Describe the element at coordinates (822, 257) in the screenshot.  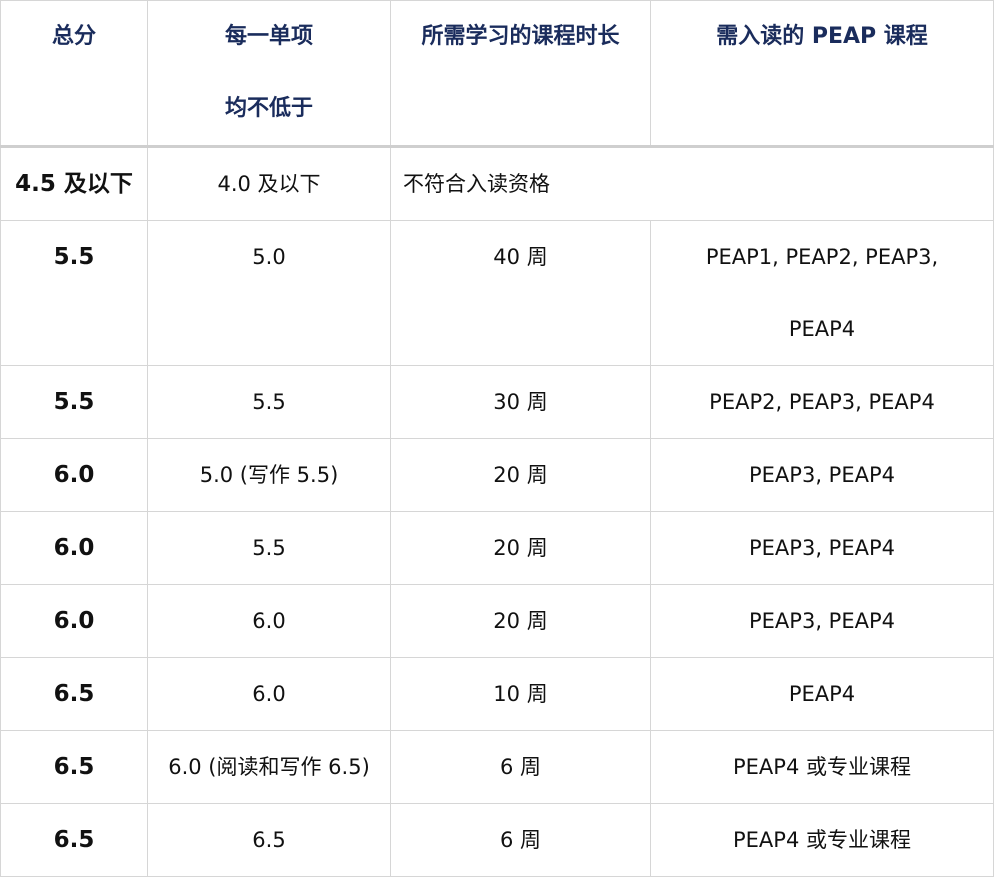
I see `cell-courses-line1: PEAP1, PEAP2, PEAP3,` at that location.